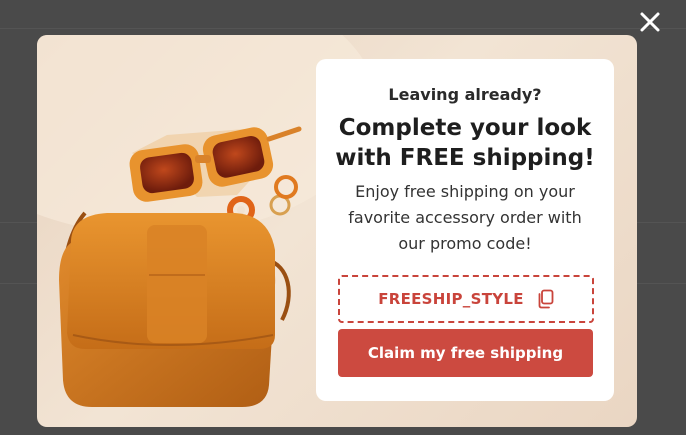 The image size is (686, 435). I want to click on promo-code-copy-button: FREESHIP_STYLE, so click(466, 299).